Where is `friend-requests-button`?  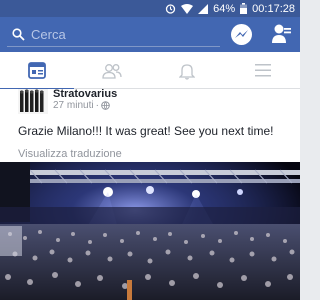
friend-requests-button is located at coordinates (281, 34).